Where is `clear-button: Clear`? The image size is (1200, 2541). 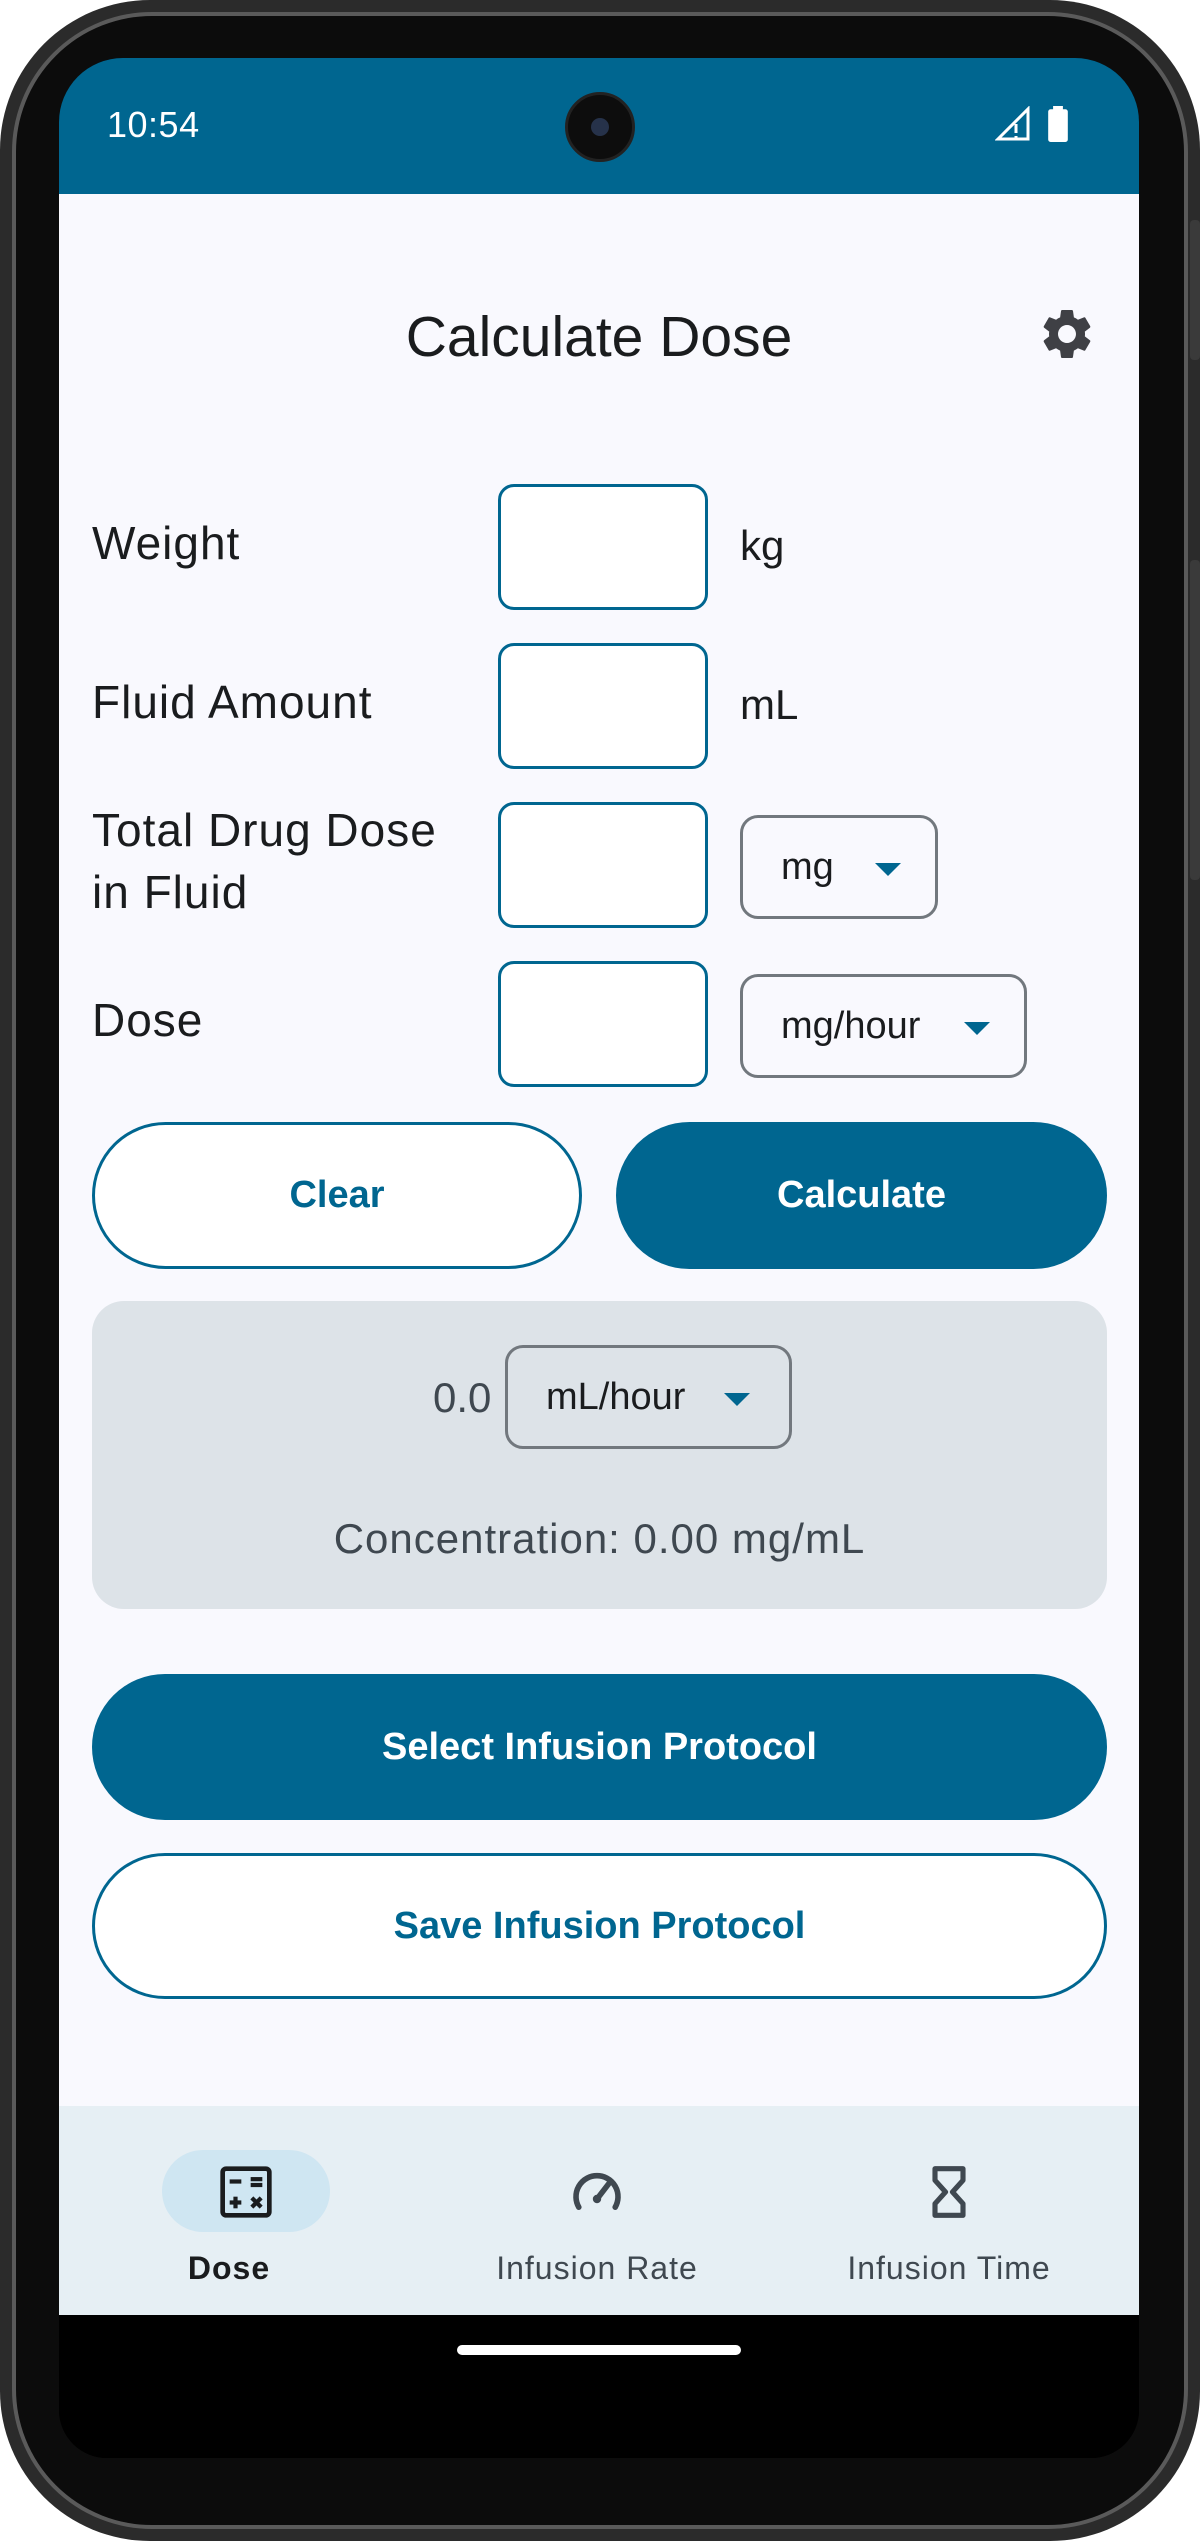 clear-button: Clear is located at coordinates (337, 1195).